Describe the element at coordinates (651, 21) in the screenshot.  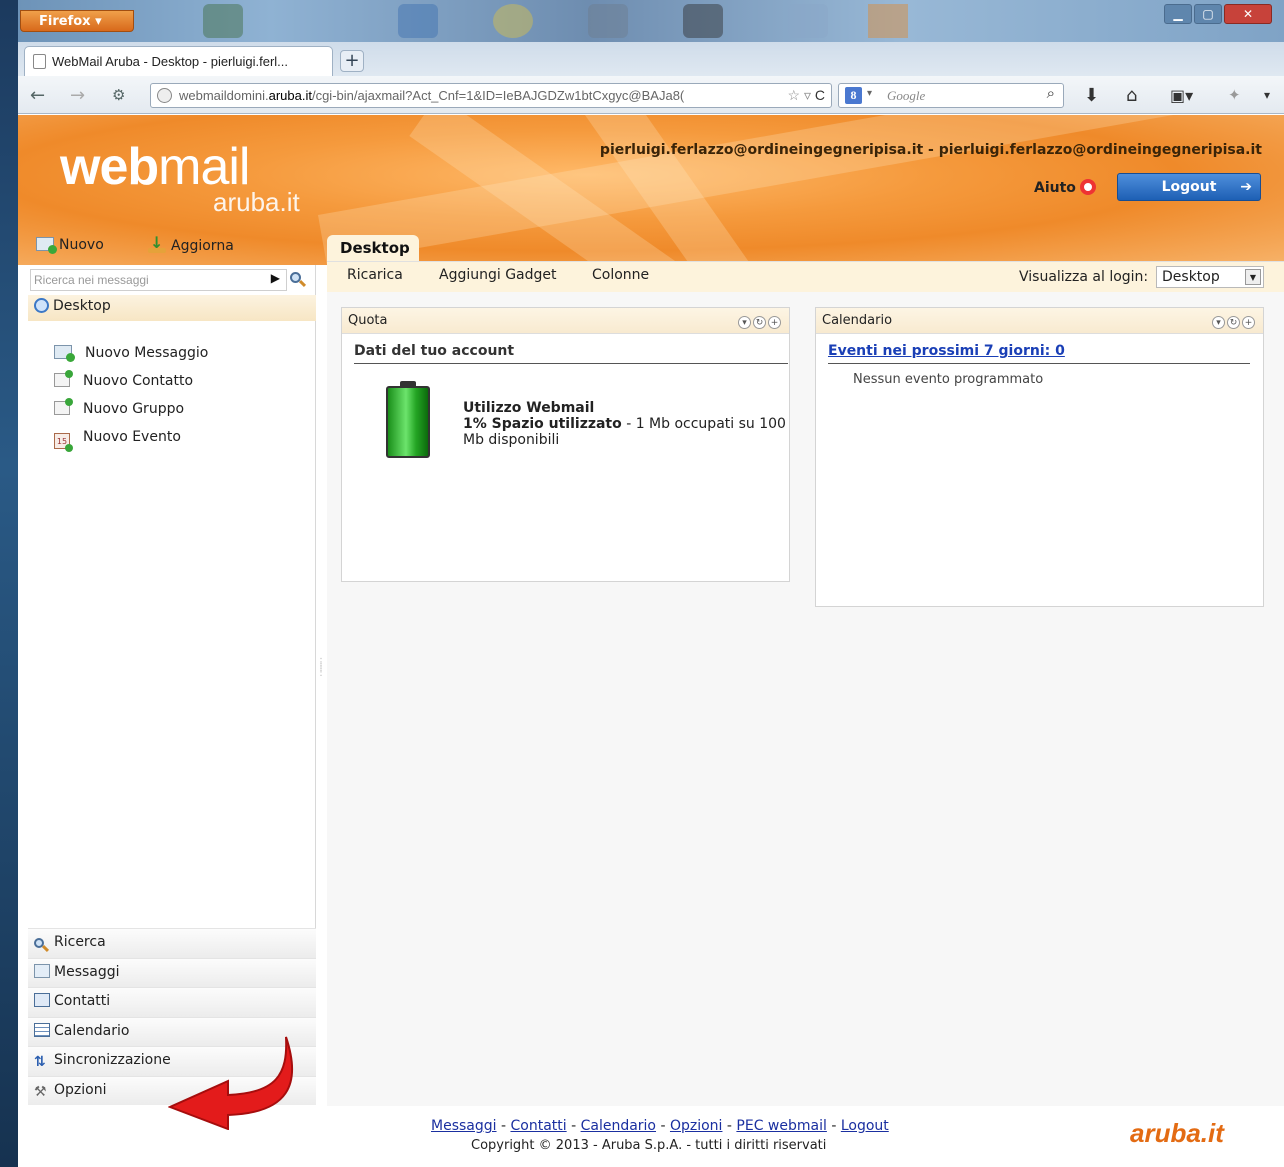
I see `title-bar: Firefox ▾ ▁ ▢ ✕` at that location.